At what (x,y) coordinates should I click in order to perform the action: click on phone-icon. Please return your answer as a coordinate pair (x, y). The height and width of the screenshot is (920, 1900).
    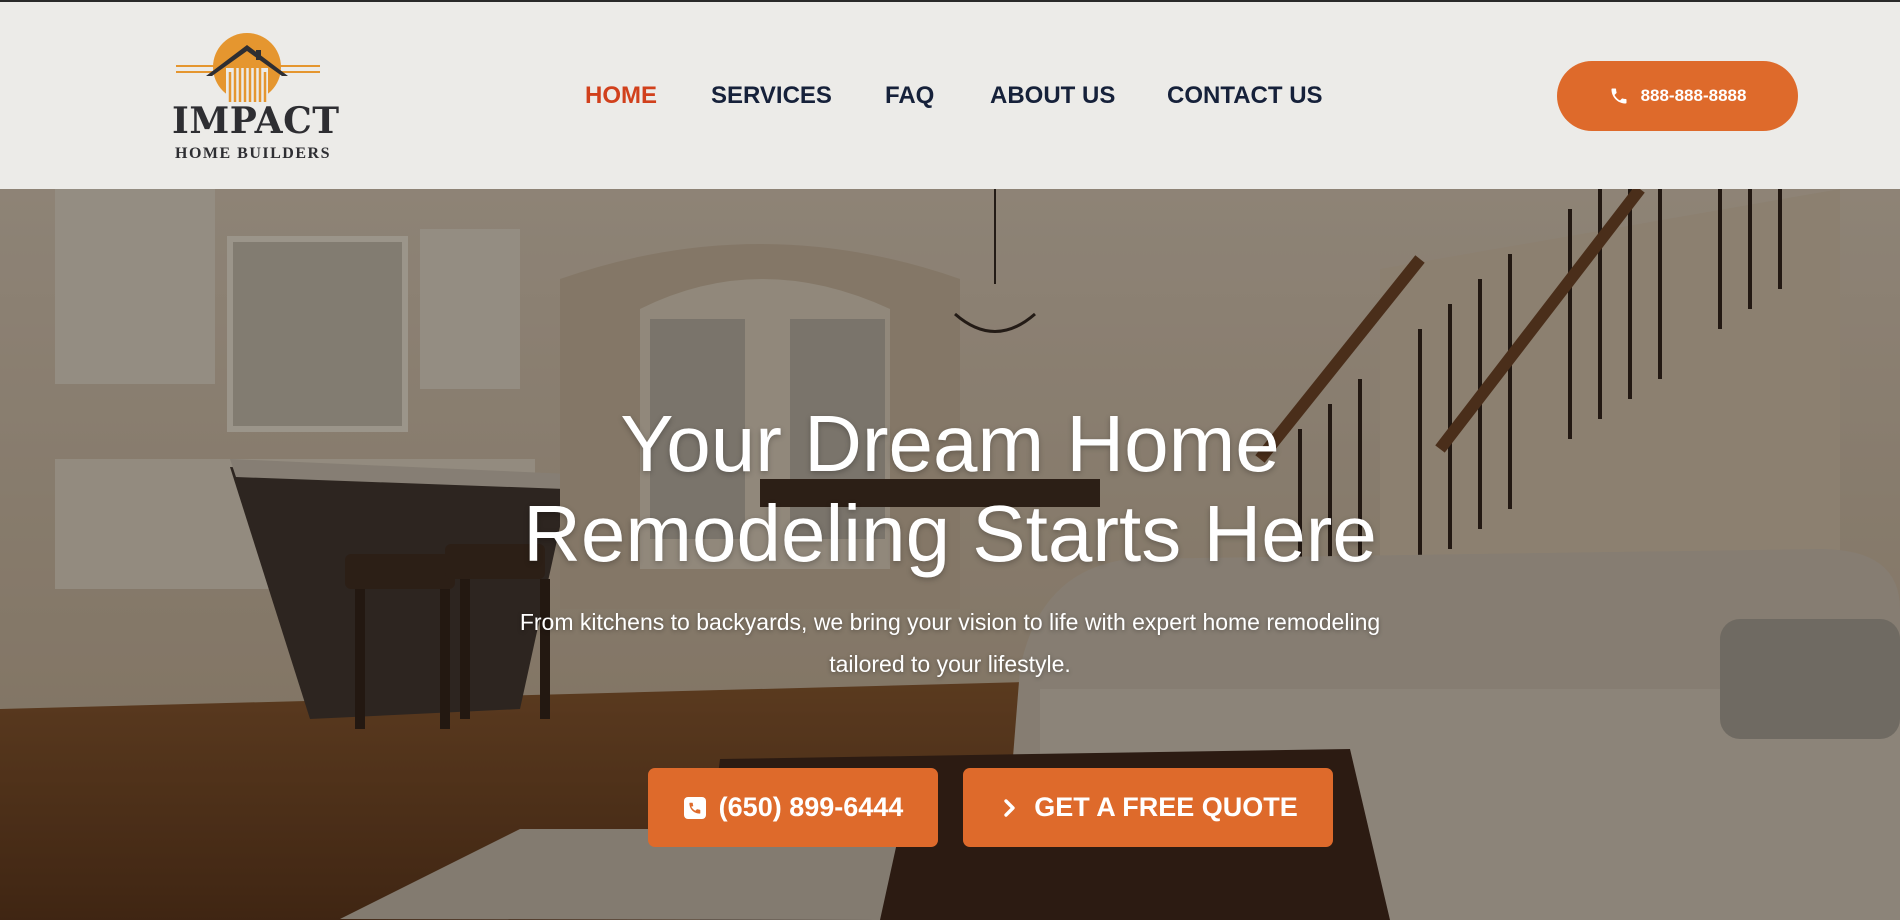
    Looking at the image, I should click on (1619, 96).